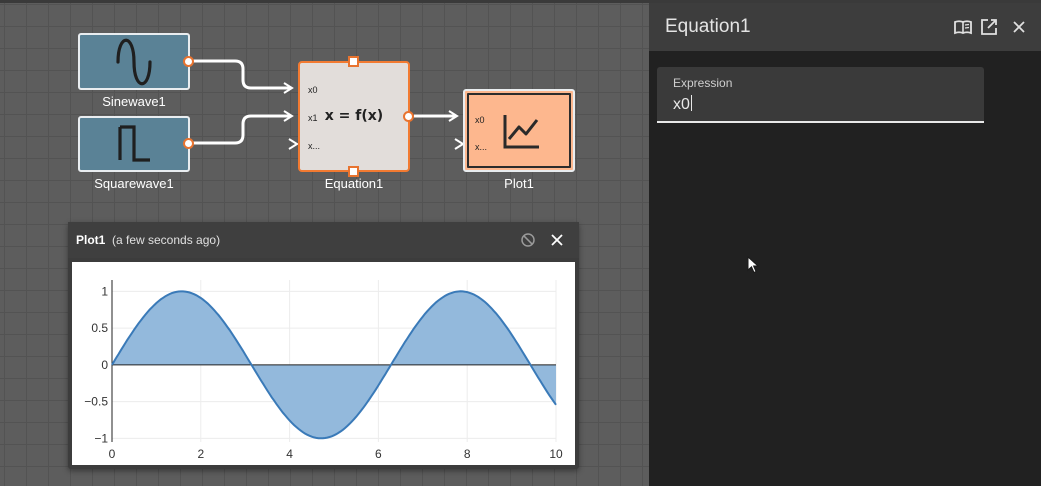 The height and width of the screenshot is (486, 1041). What do you see at coordinates (528, 240) in the screenshot?
I see `disable-icon` at bounding box center [528, 240].